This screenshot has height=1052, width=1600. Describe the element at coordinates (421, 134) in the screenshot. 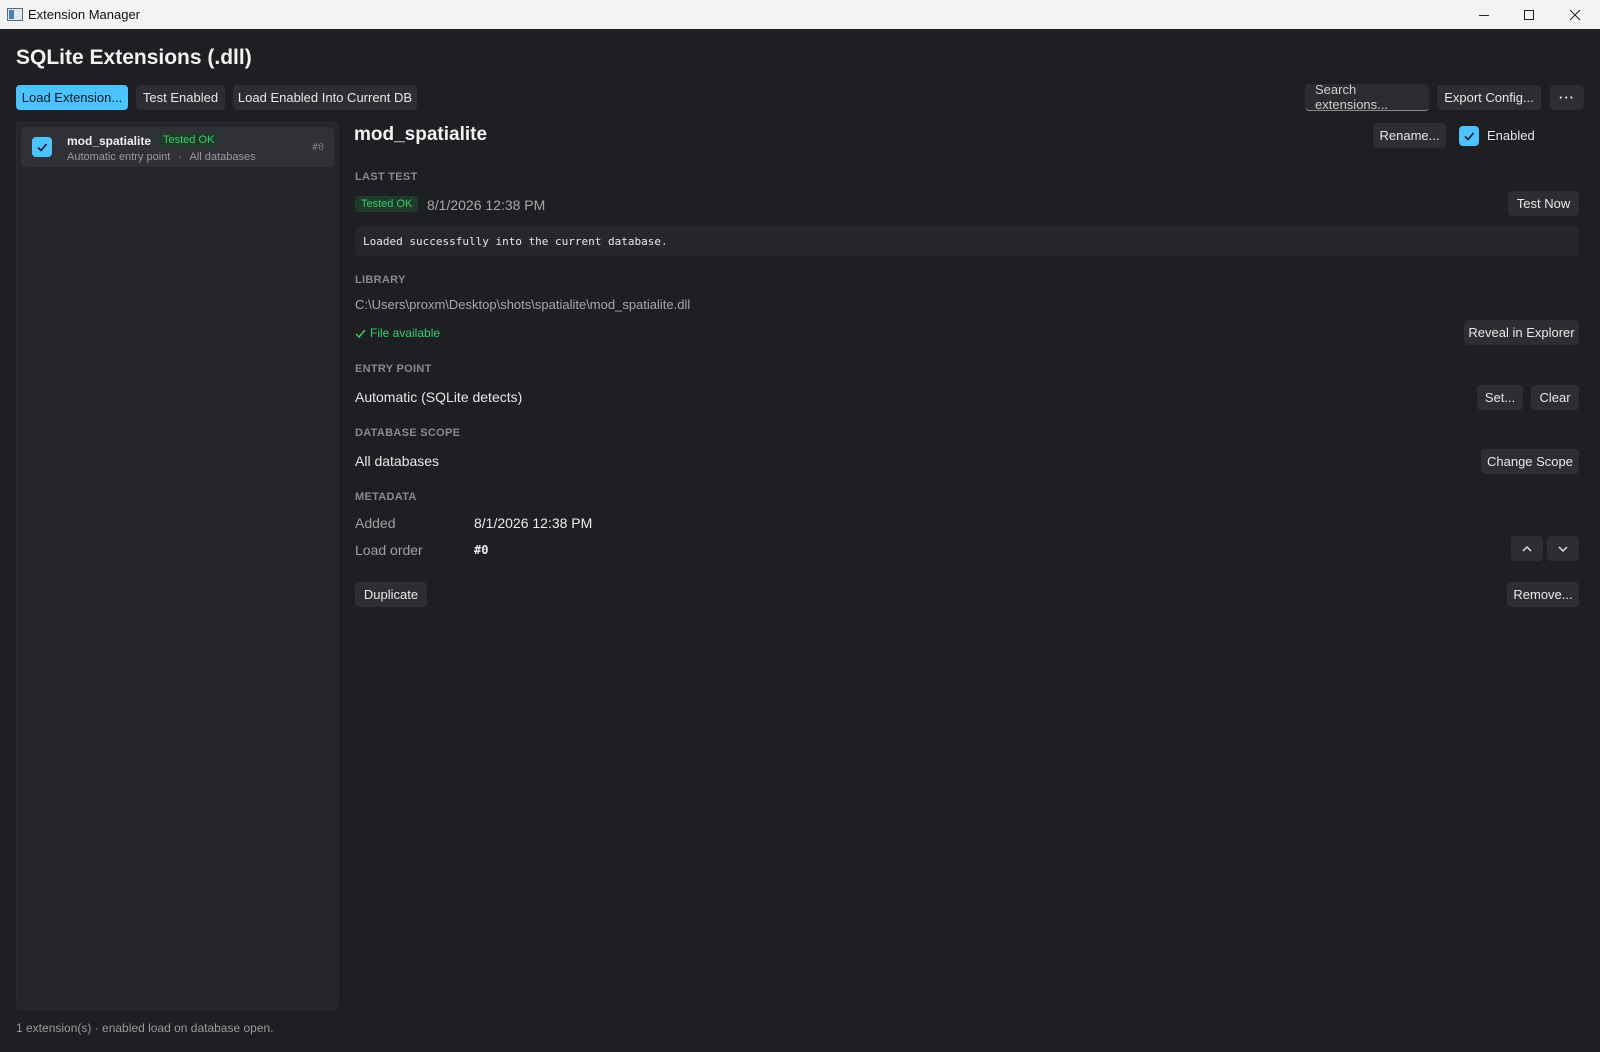

I see `detail-title: mod_spatialite` at that location.